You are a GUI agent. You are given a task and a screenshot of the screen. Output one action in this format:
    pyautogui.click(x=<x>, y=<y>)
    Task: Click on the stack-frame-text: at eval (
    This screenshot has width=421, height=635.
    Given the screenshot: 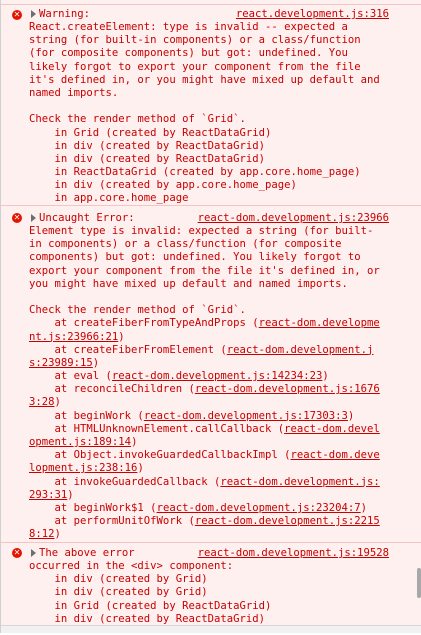 What is the action you would take?
    pyautogui.click(x=70, y=376)
    